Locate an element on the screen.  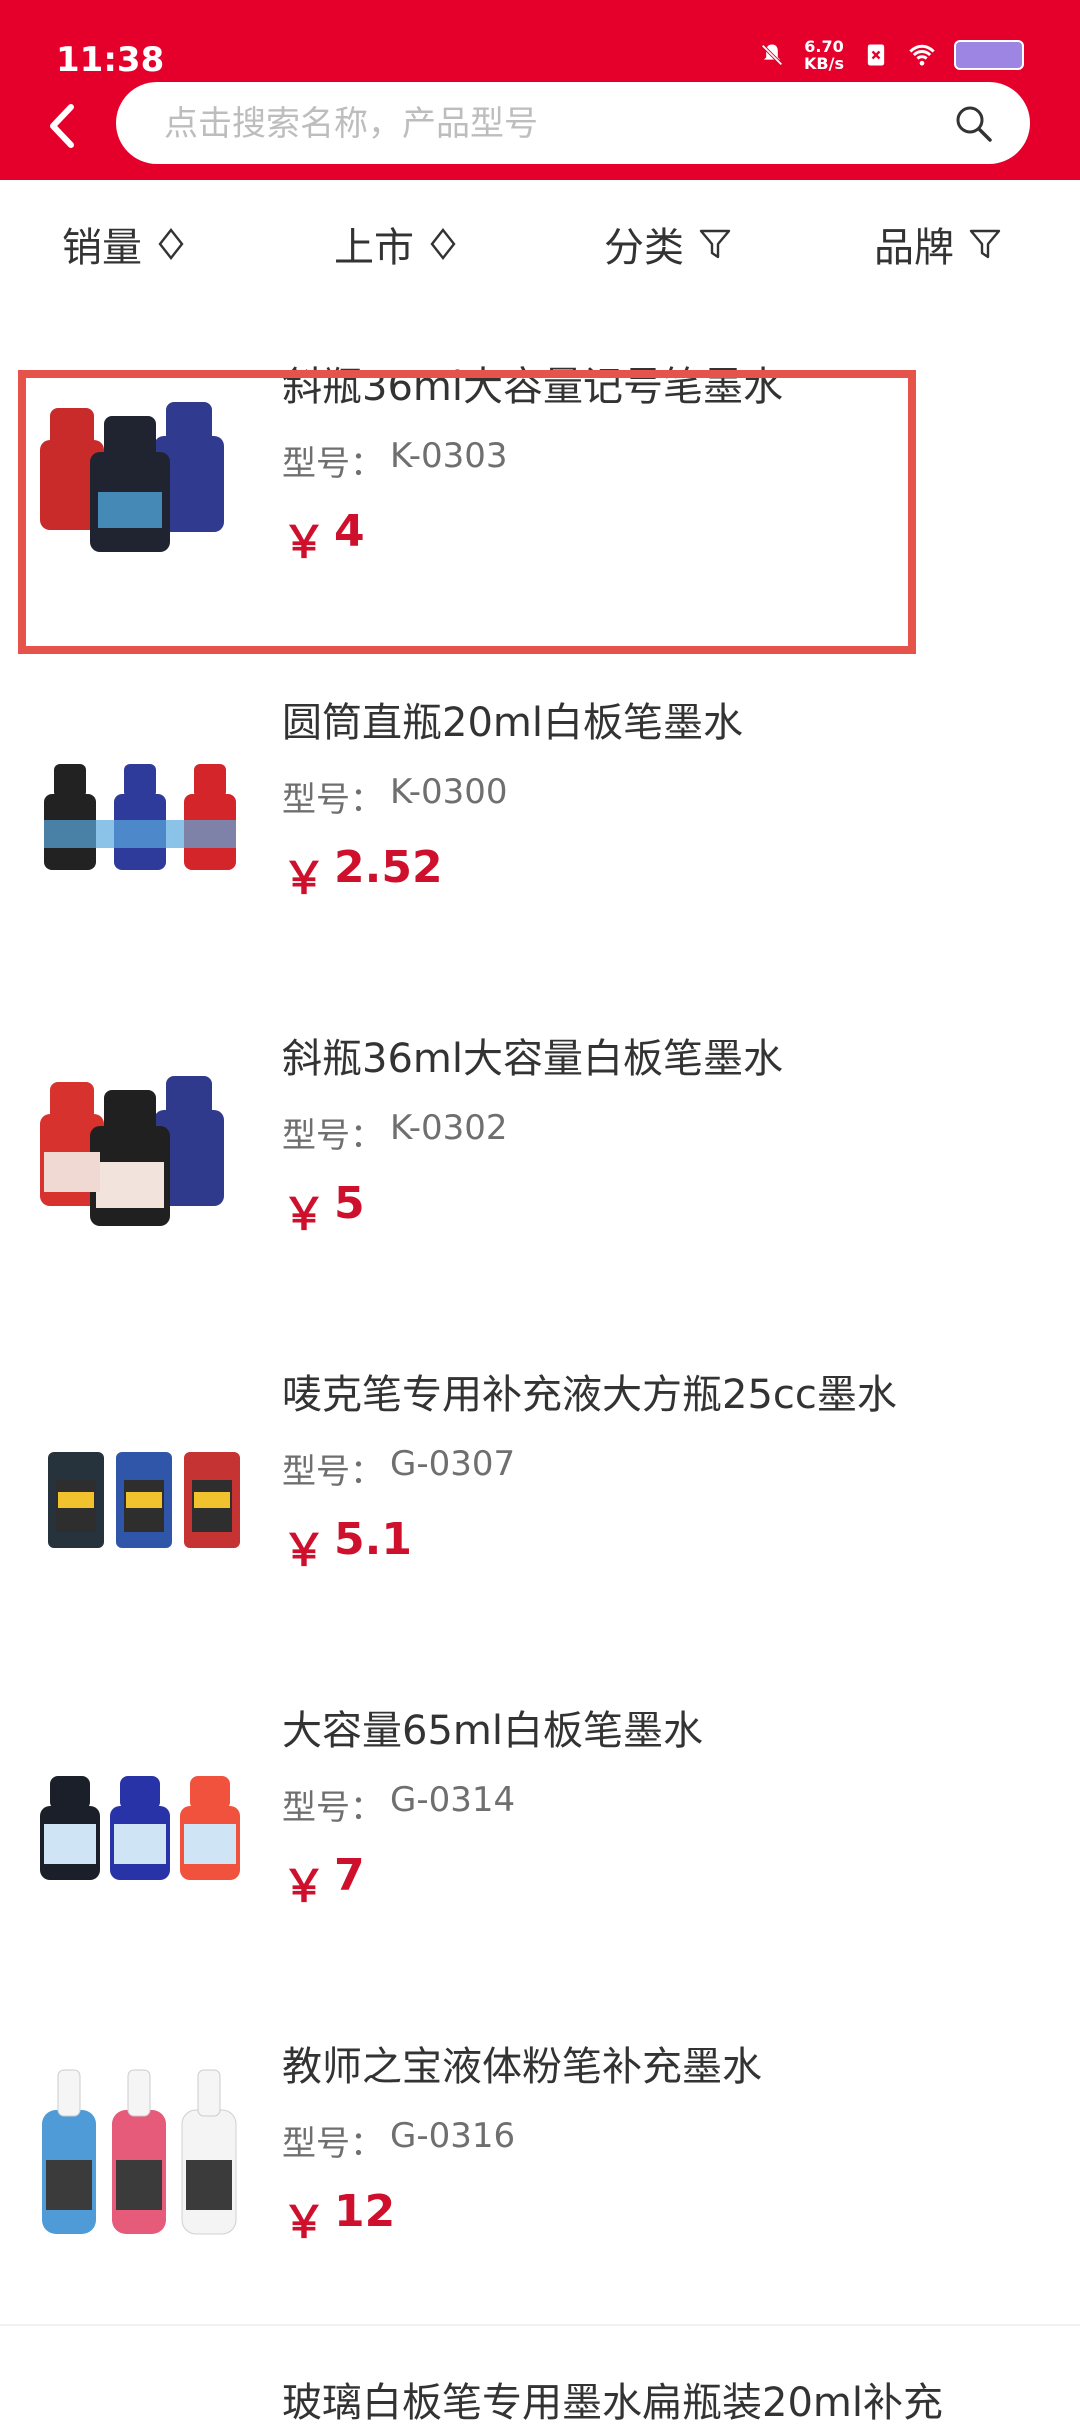
model-value: G-0316 is located at coordinates (453, 2136).